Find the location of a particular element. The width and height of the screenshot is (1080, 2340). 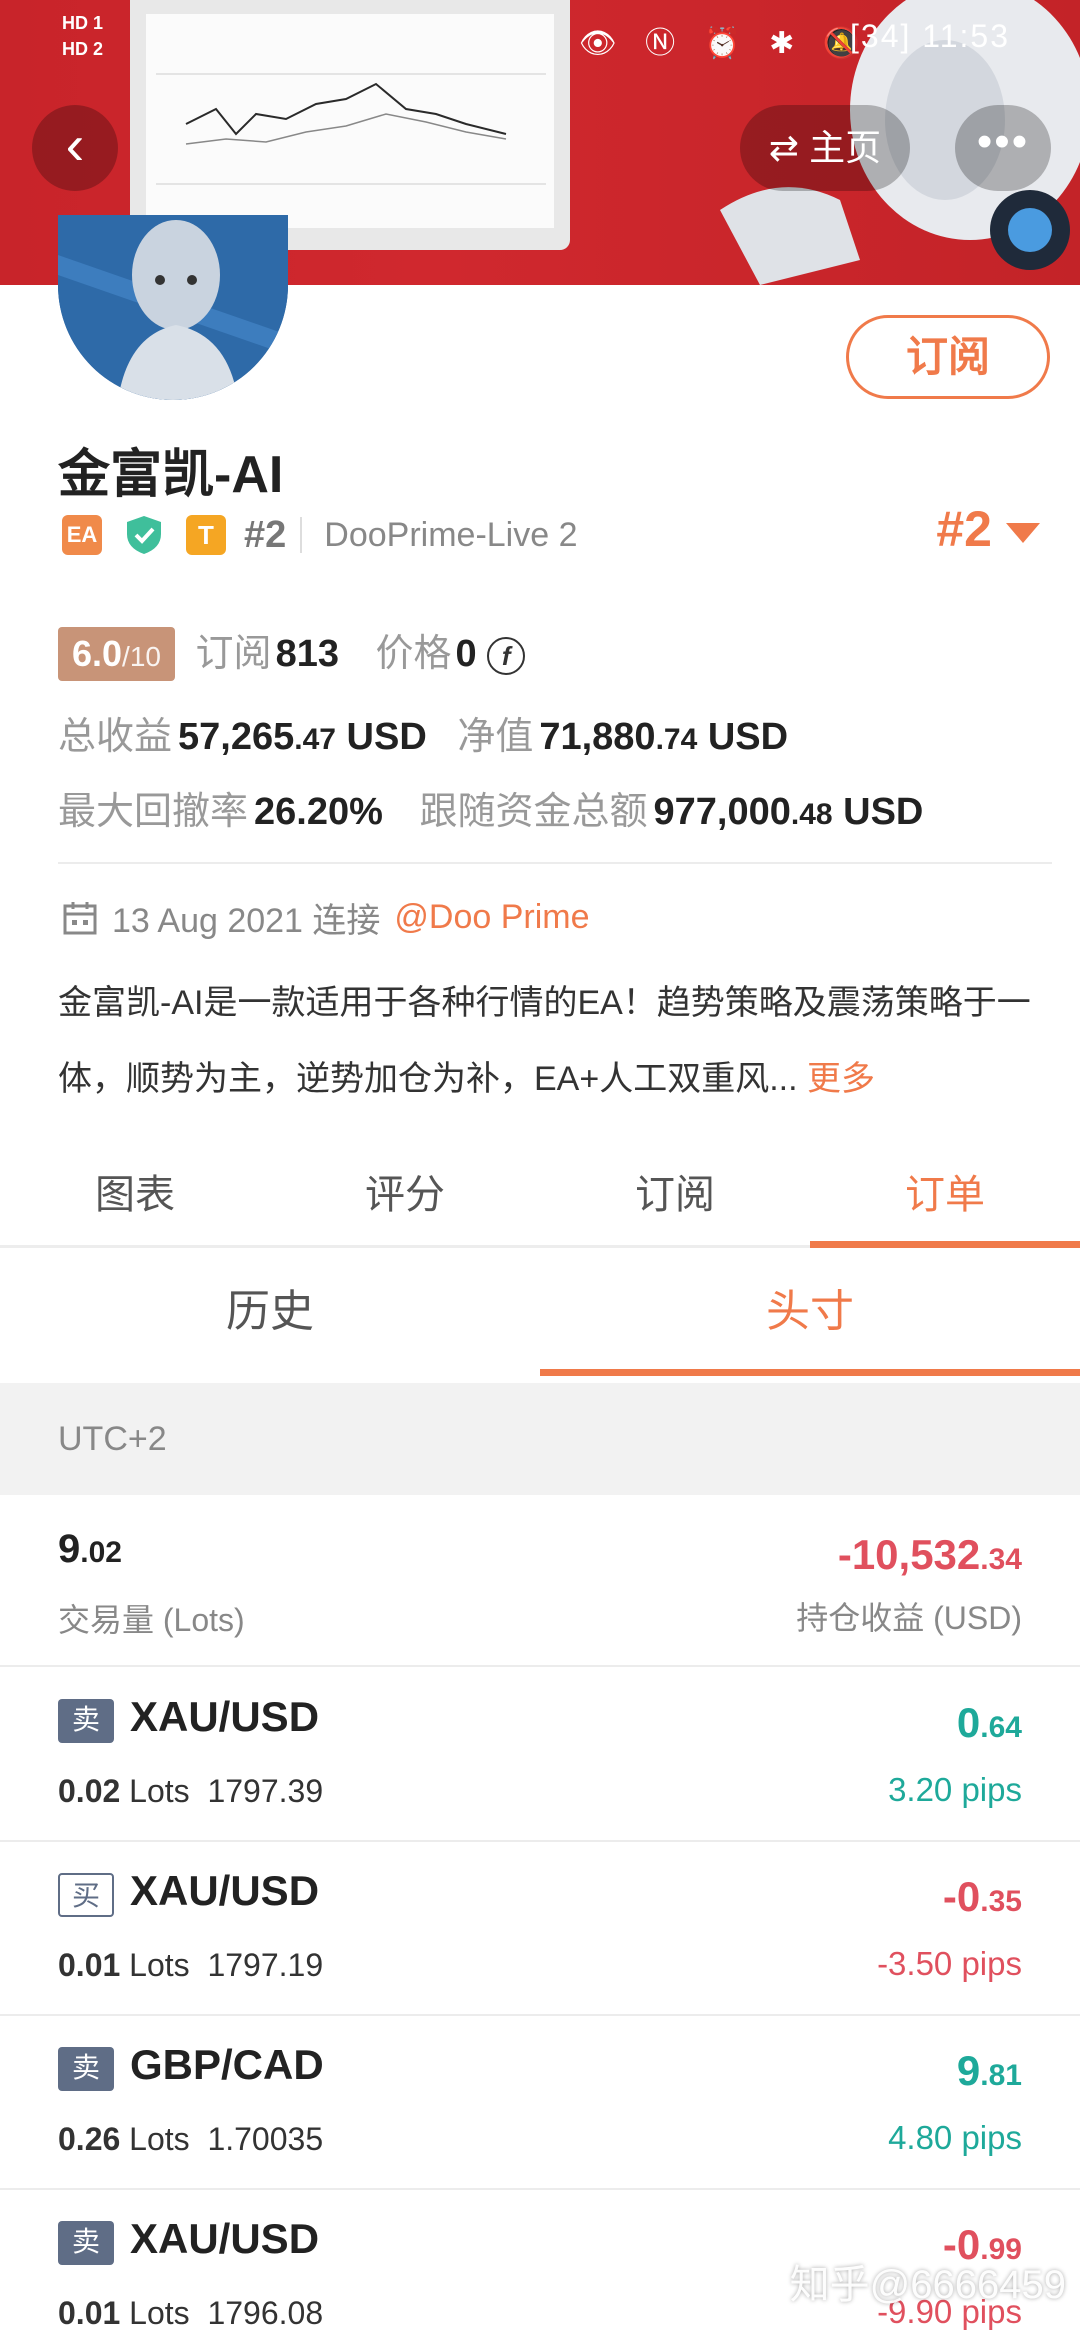

connect-info: 13 Aug 2021 连接 @Doo Prime is located at coordinates (326, 917).